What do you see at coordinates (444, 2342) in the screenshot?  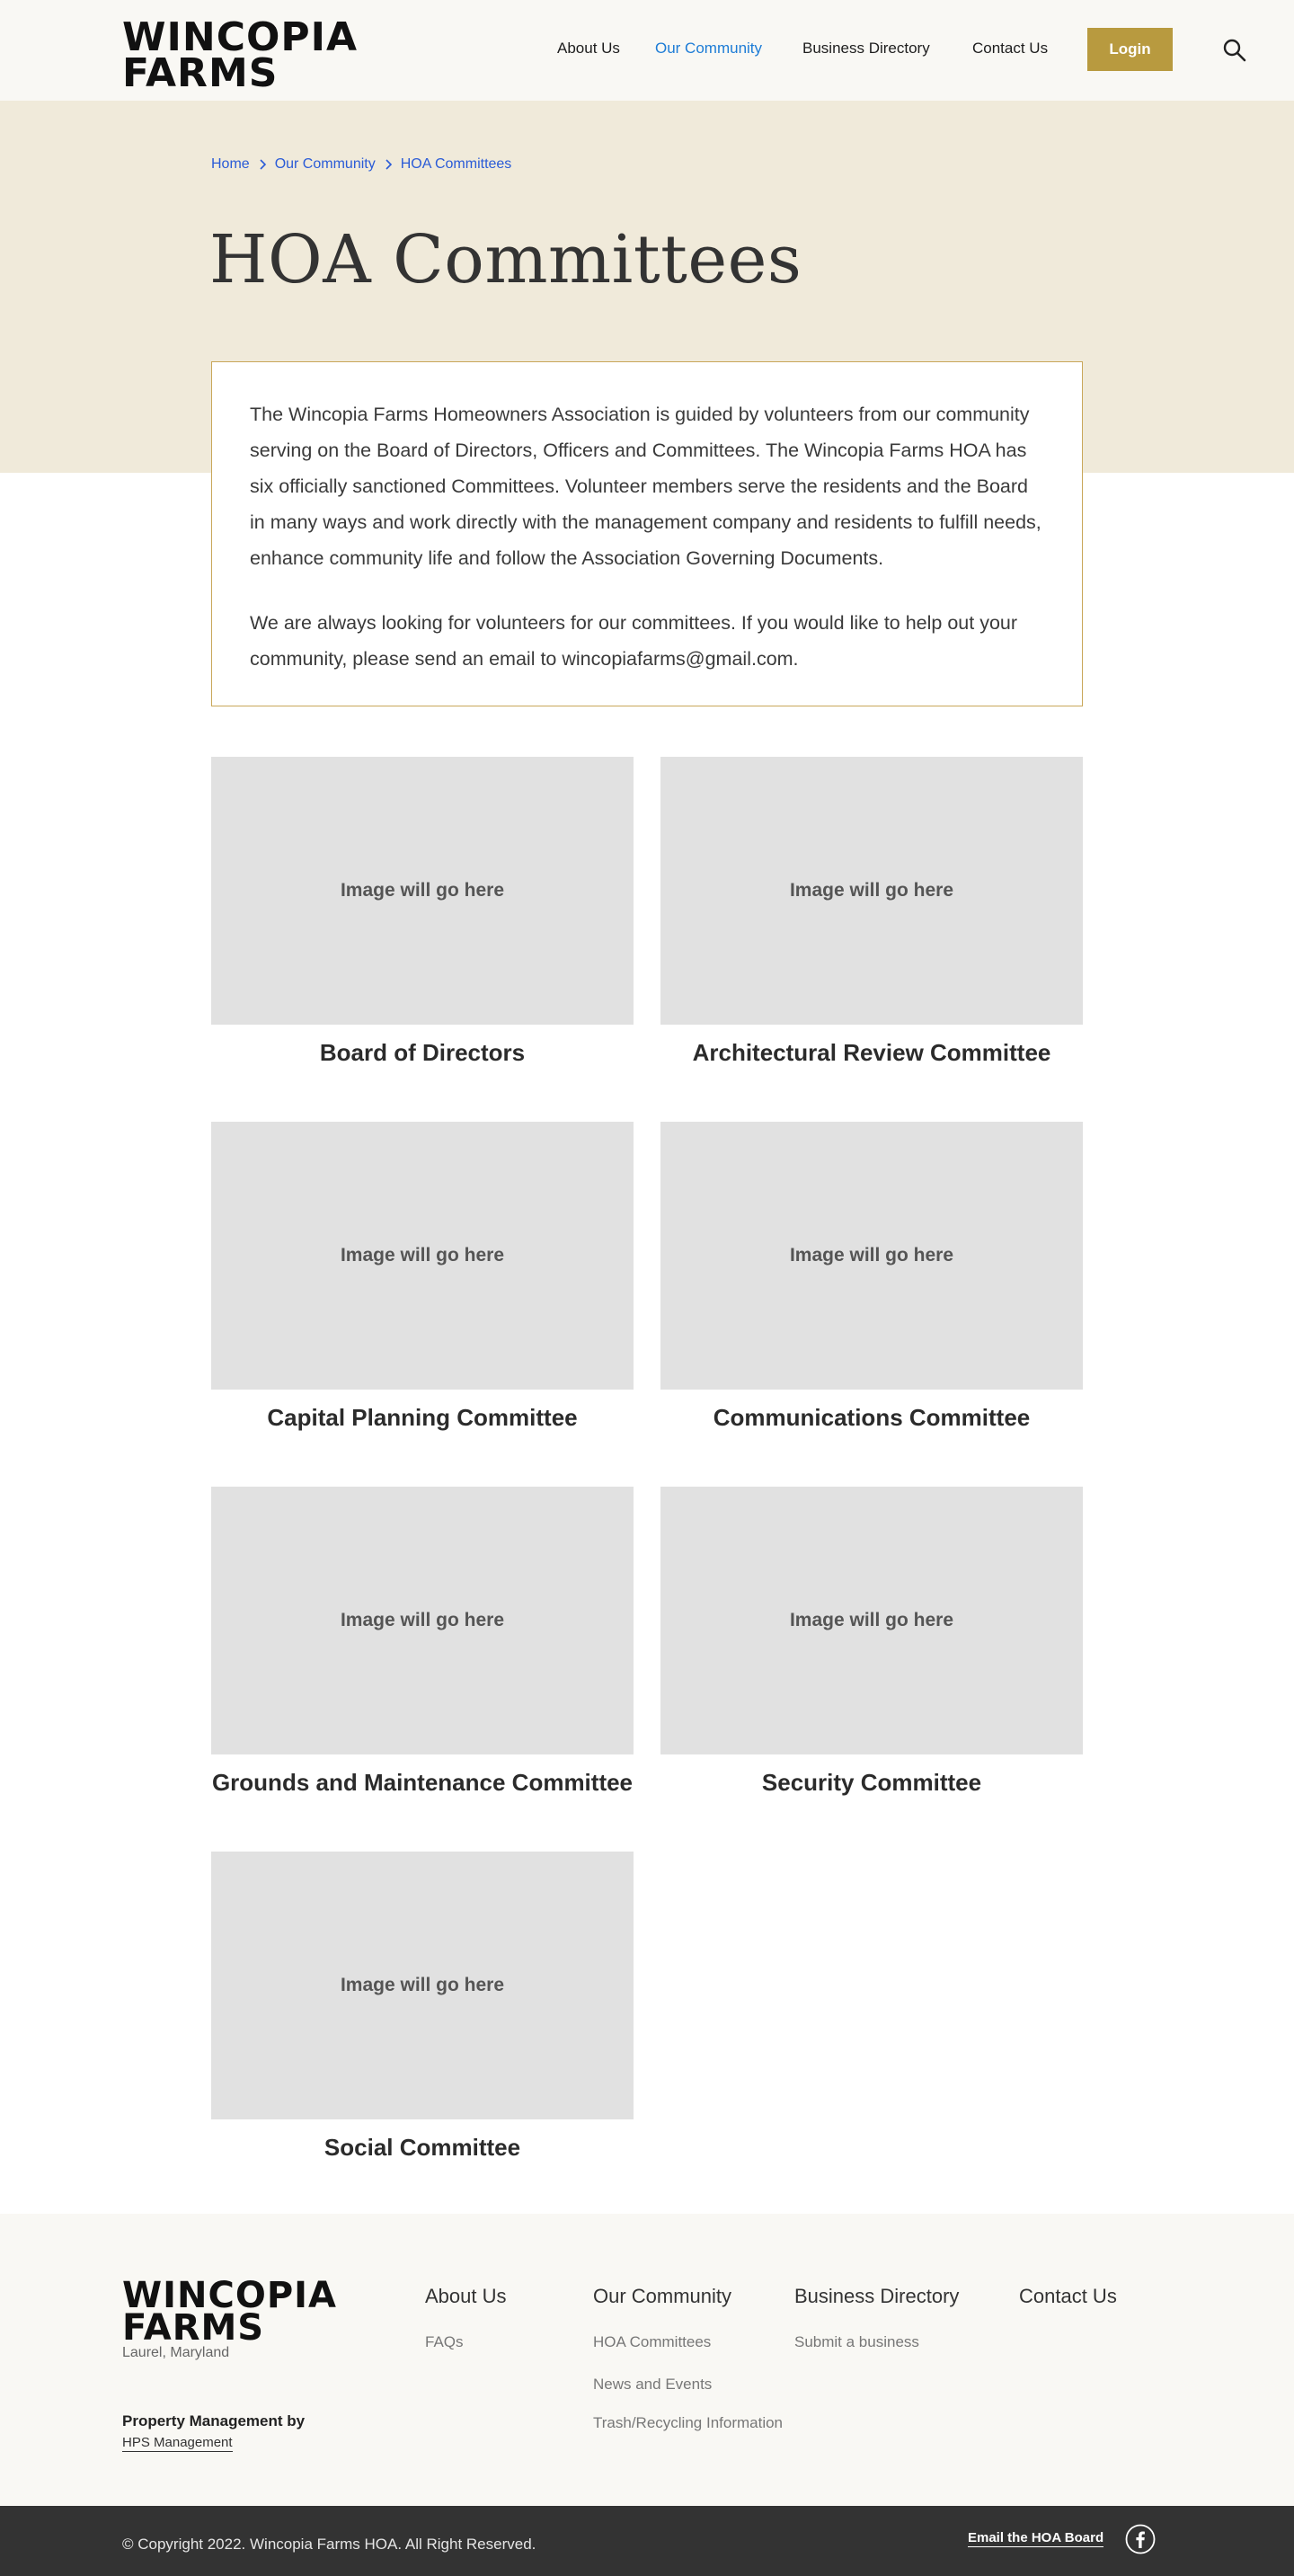 I see `footer-link-faqs: FAQs` at bounding box center [444, 2342].